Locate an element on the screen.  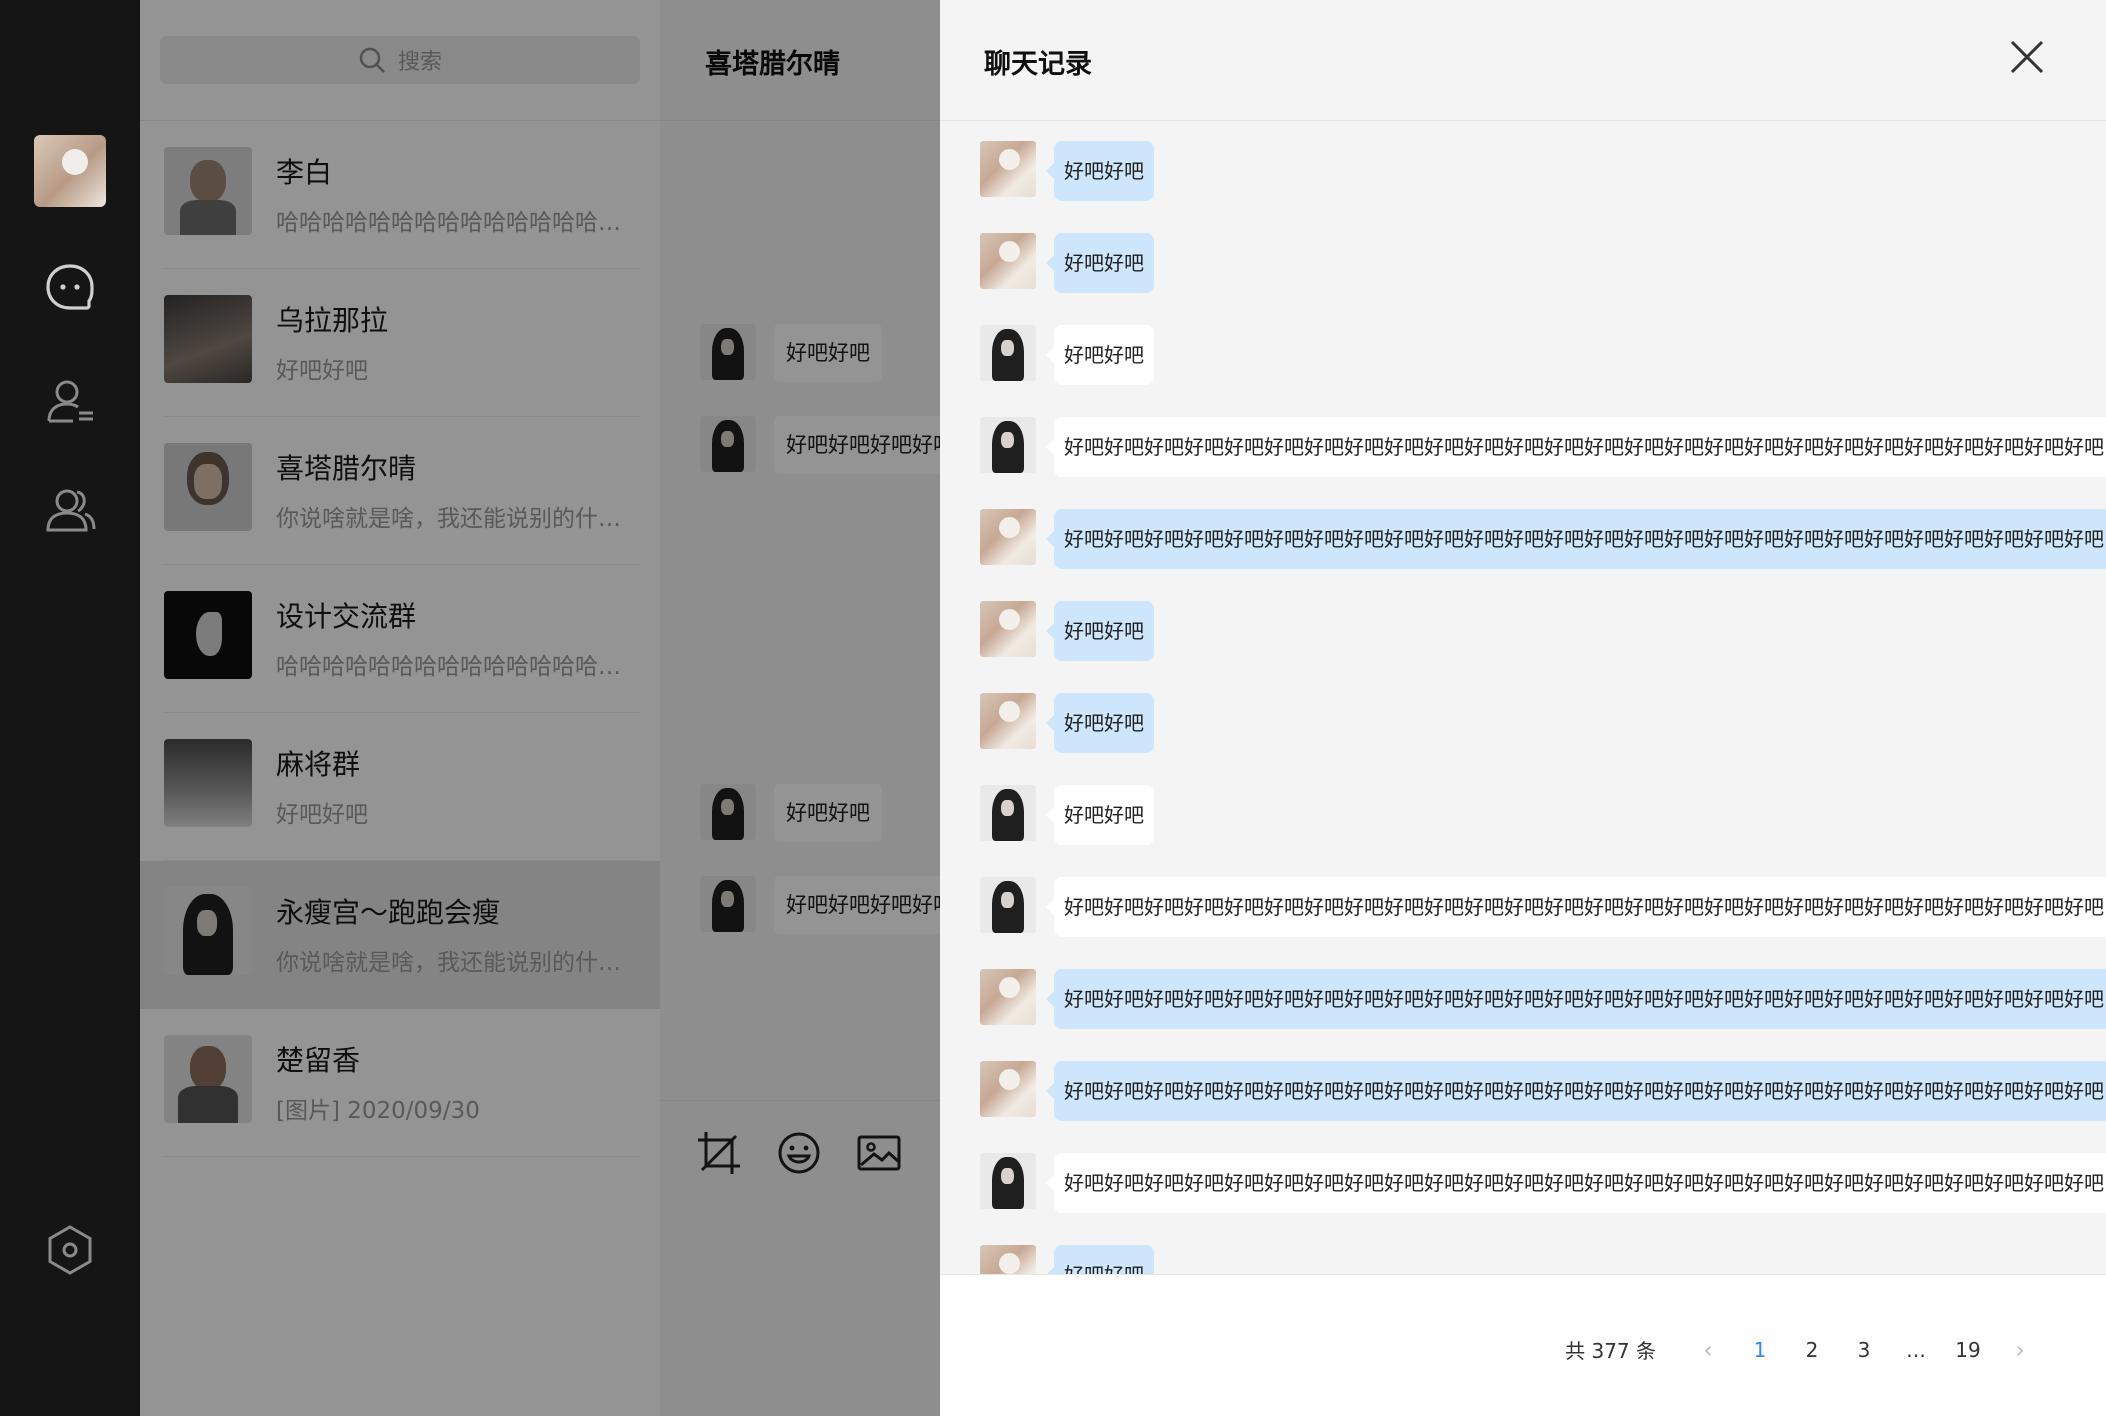
close-button is located at coordinates (2027, 57).